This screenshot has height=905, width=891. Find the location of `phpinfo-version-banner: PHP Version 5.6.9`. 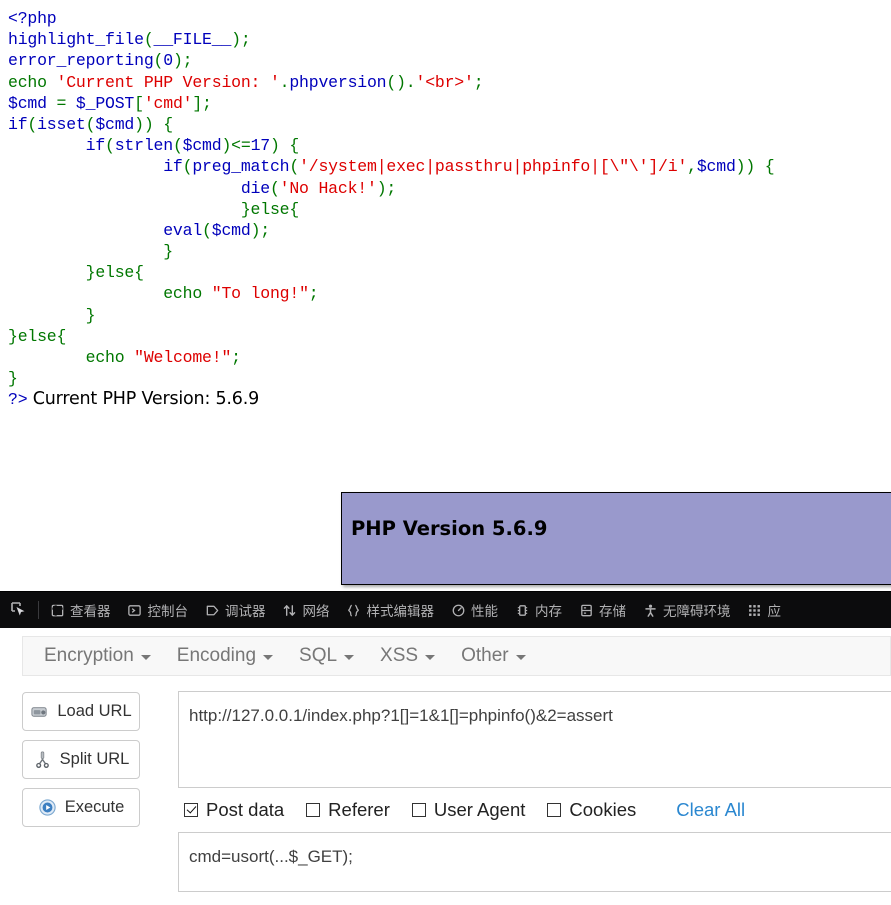

phpinfo-version-banner: PHP Version 5.6.9 is located at coordinates (616, 538).